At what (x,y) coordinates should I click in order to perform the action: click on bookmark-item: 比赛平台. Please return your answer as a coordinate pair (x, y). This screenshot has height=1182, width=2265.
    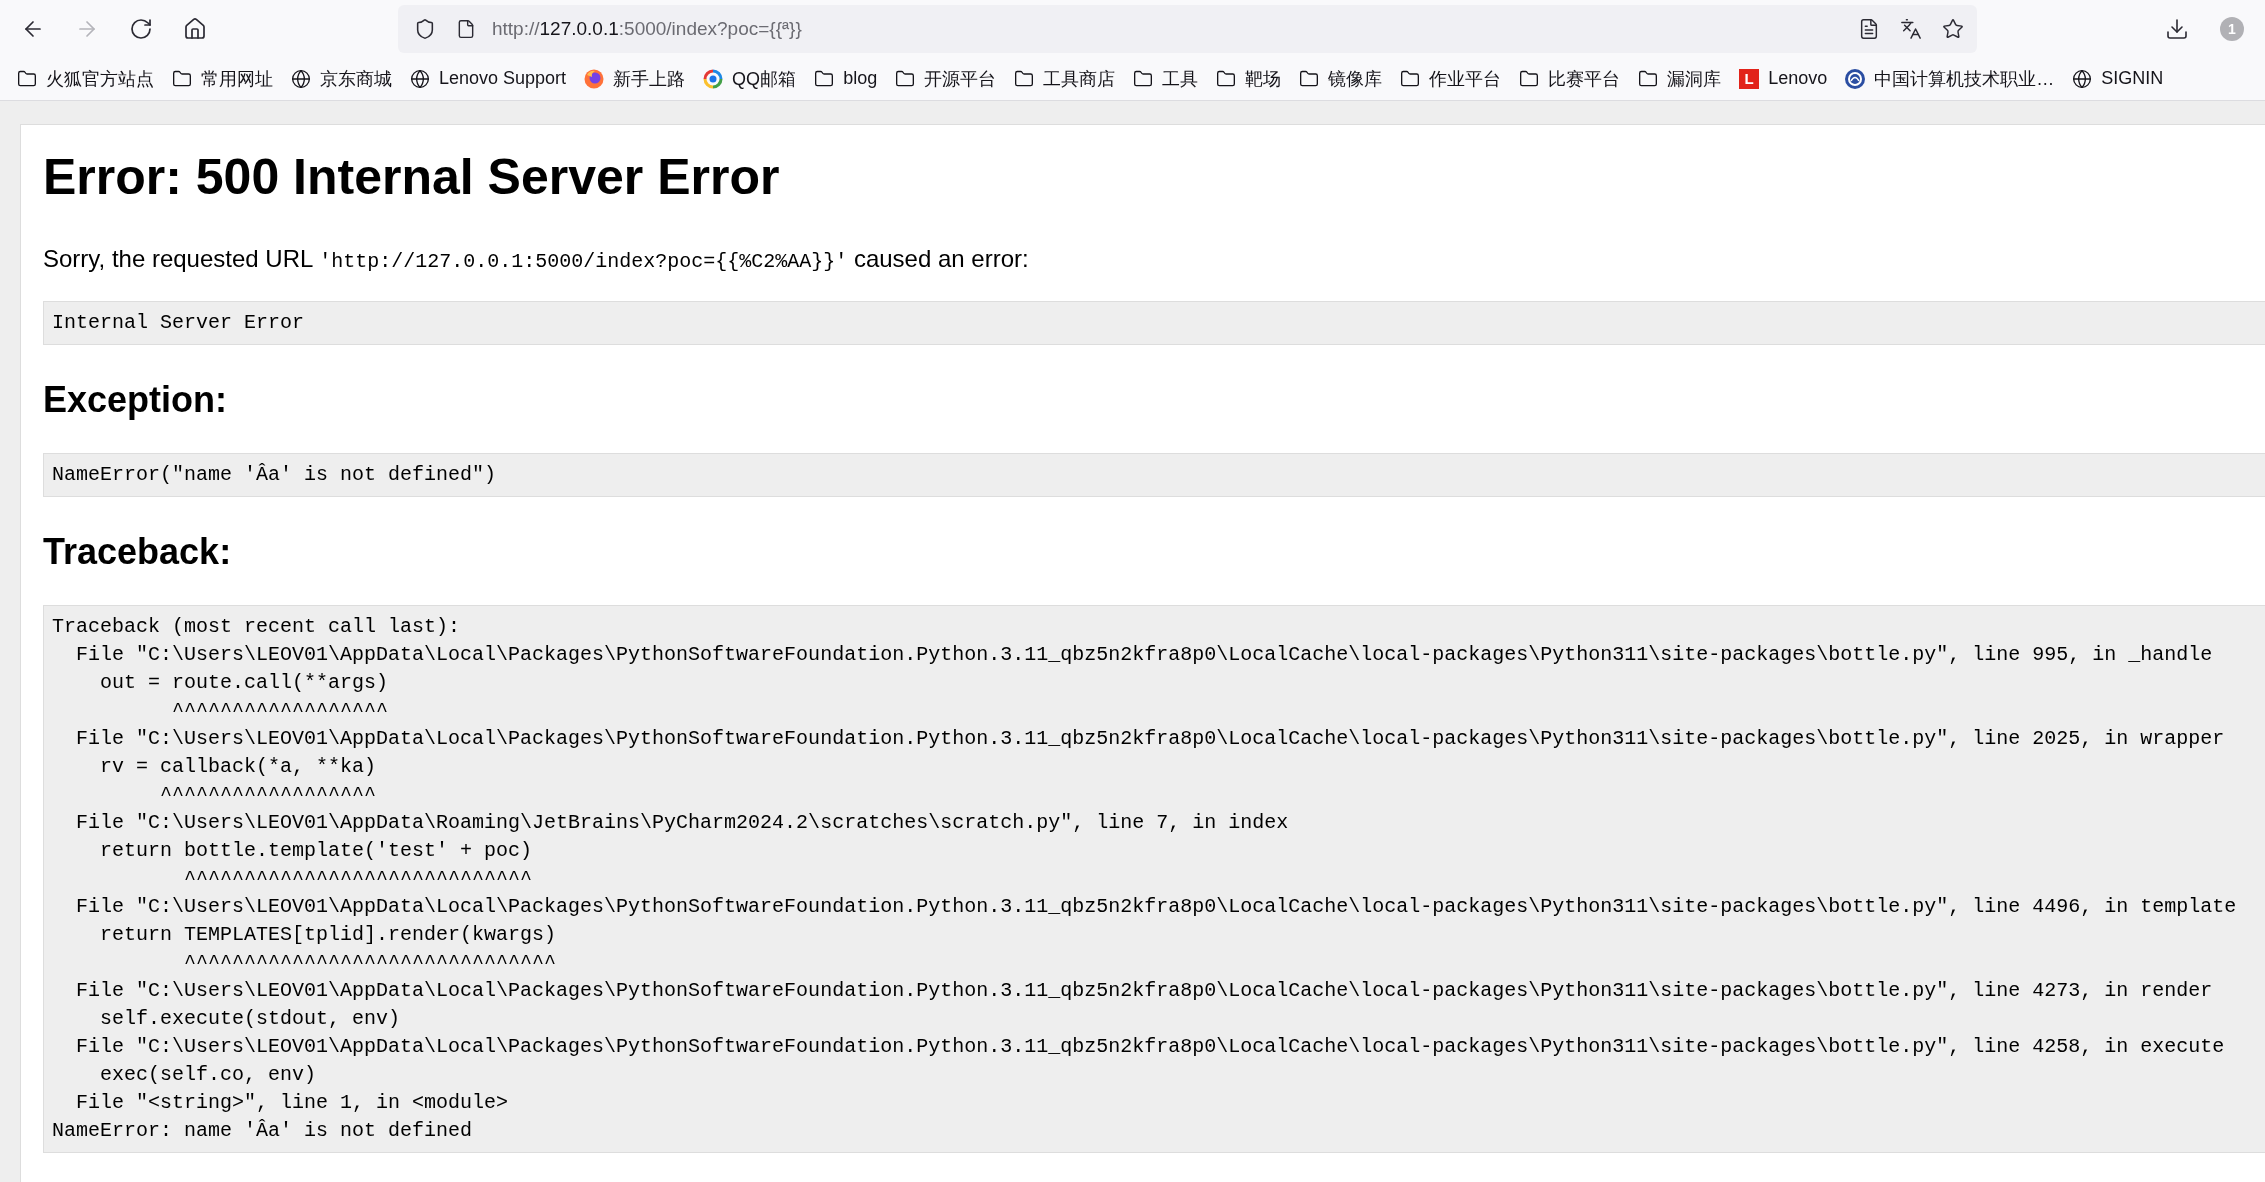
    Looking at the image, I should click on (1570, 78).